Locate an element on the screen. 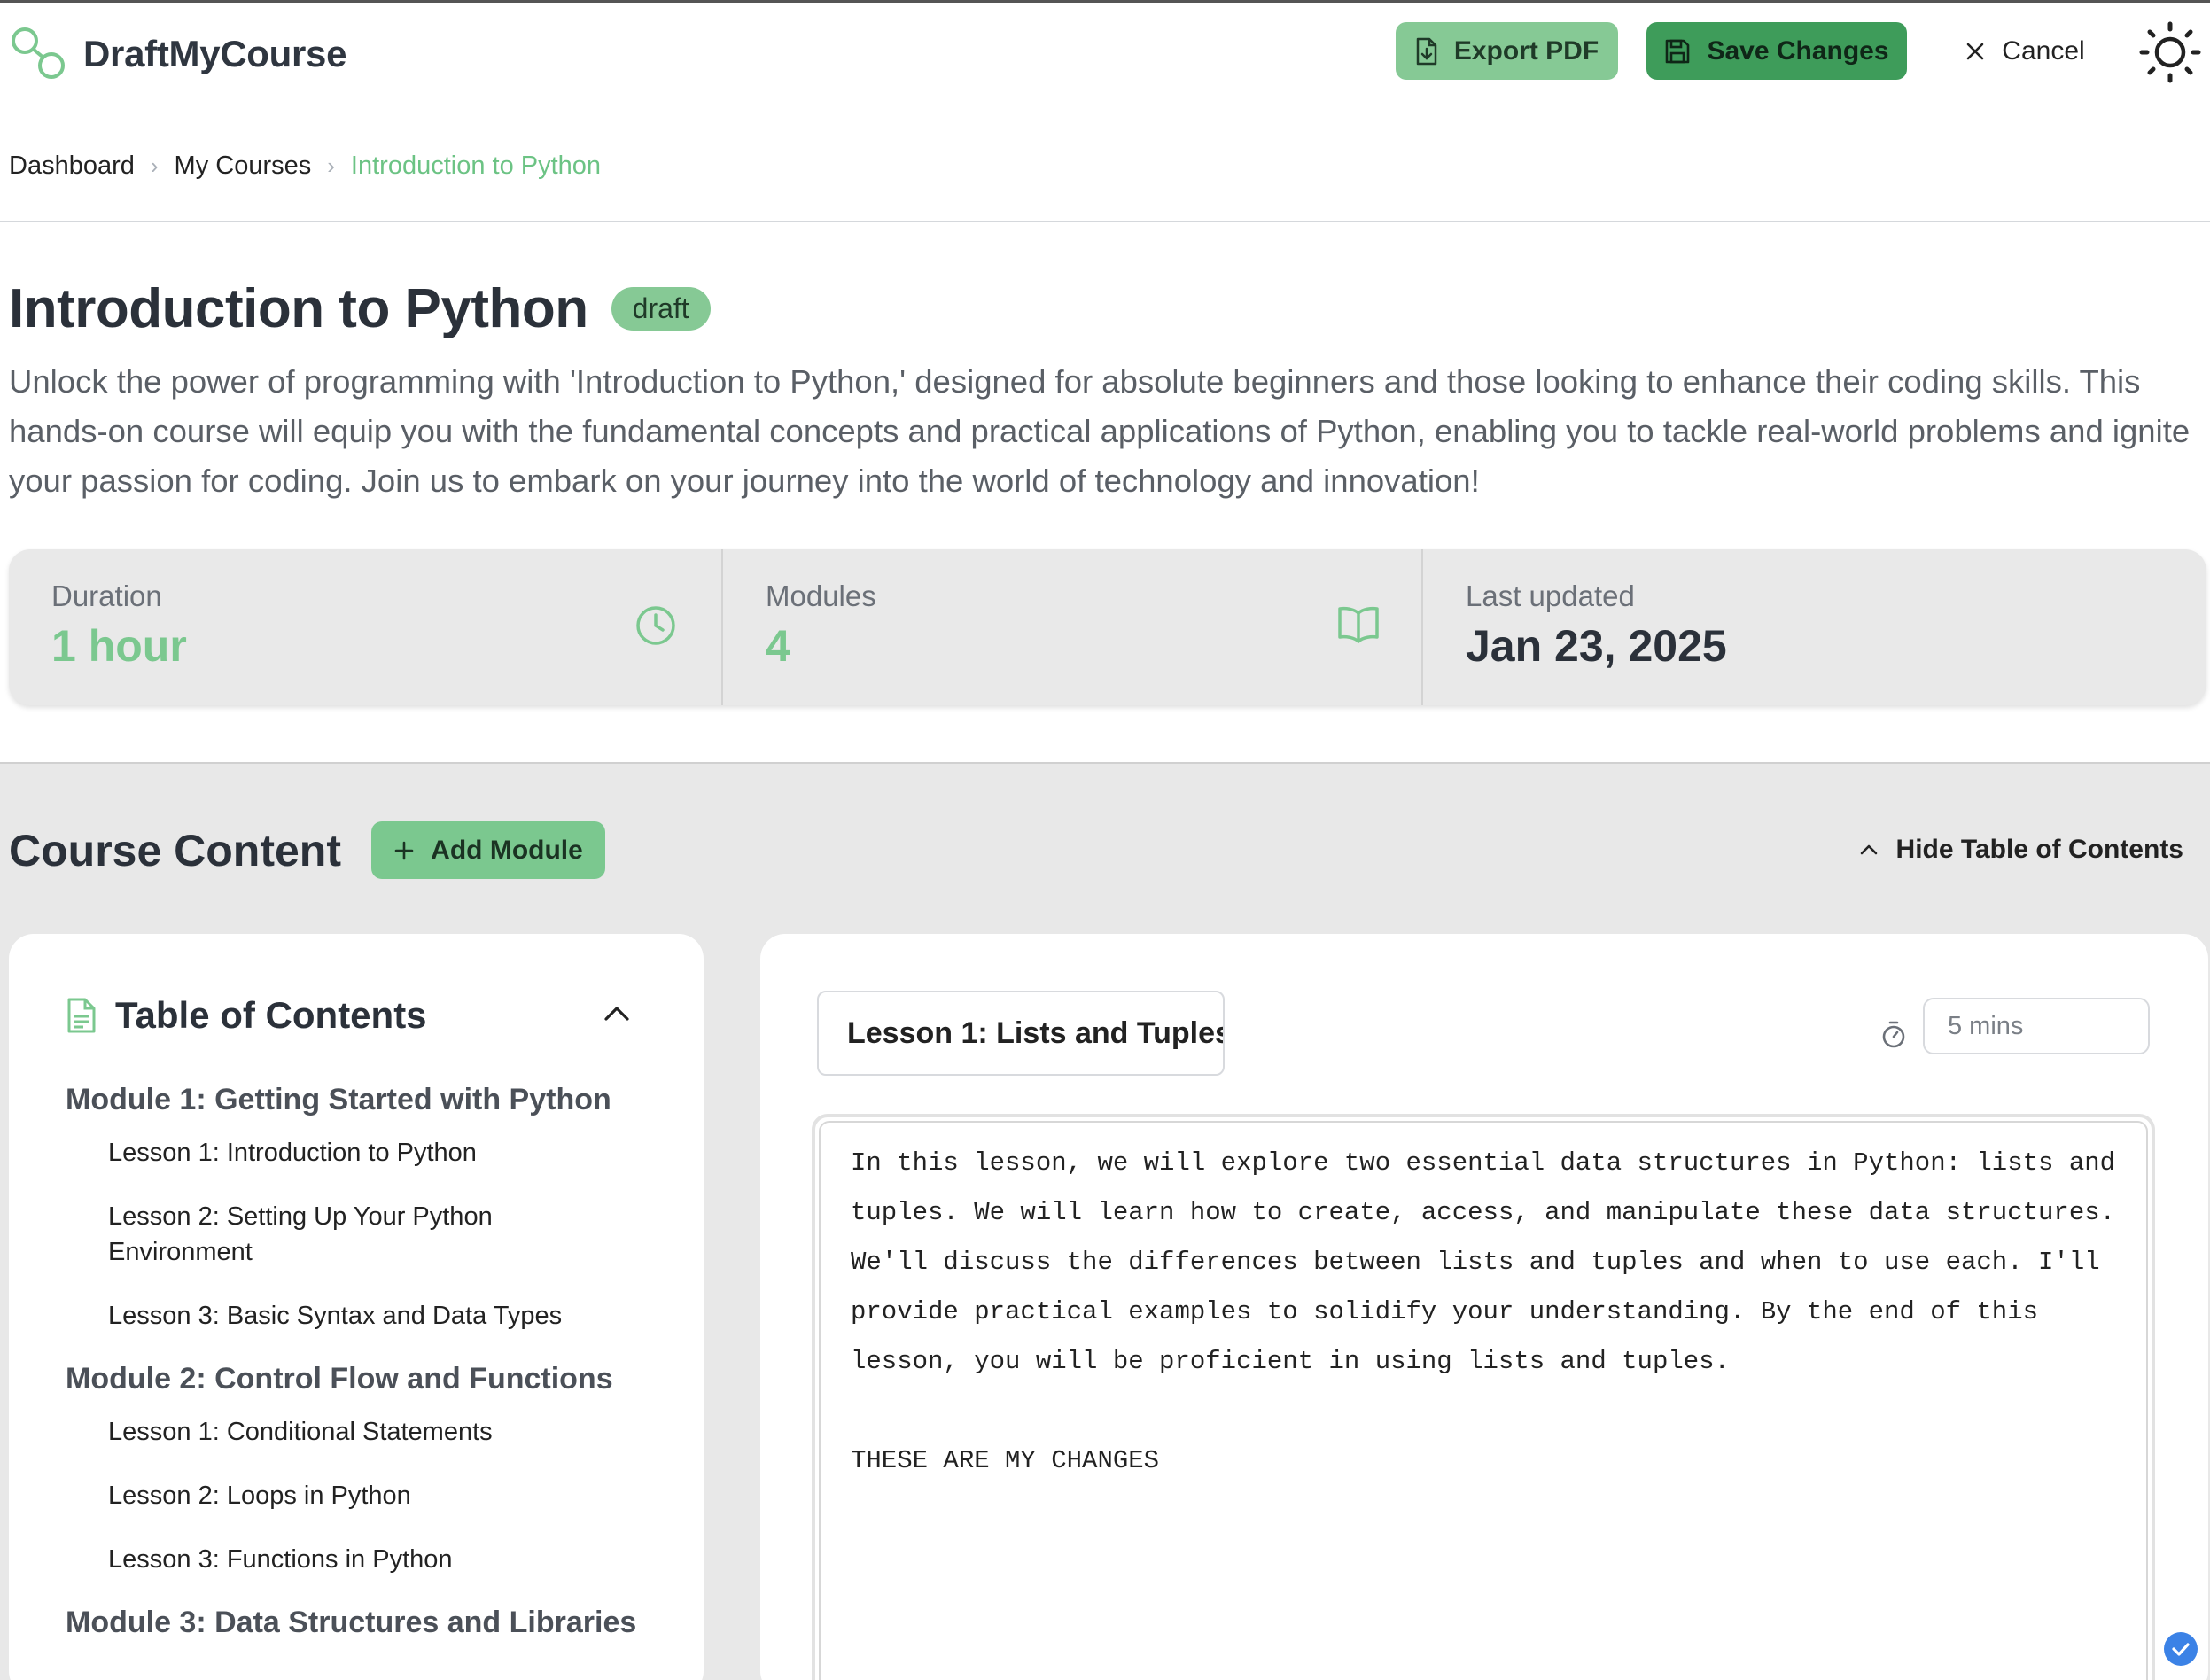 This screenshot has width=2210, height=1680. cancel-label: Cancel is located at coordinates (2043, 50).